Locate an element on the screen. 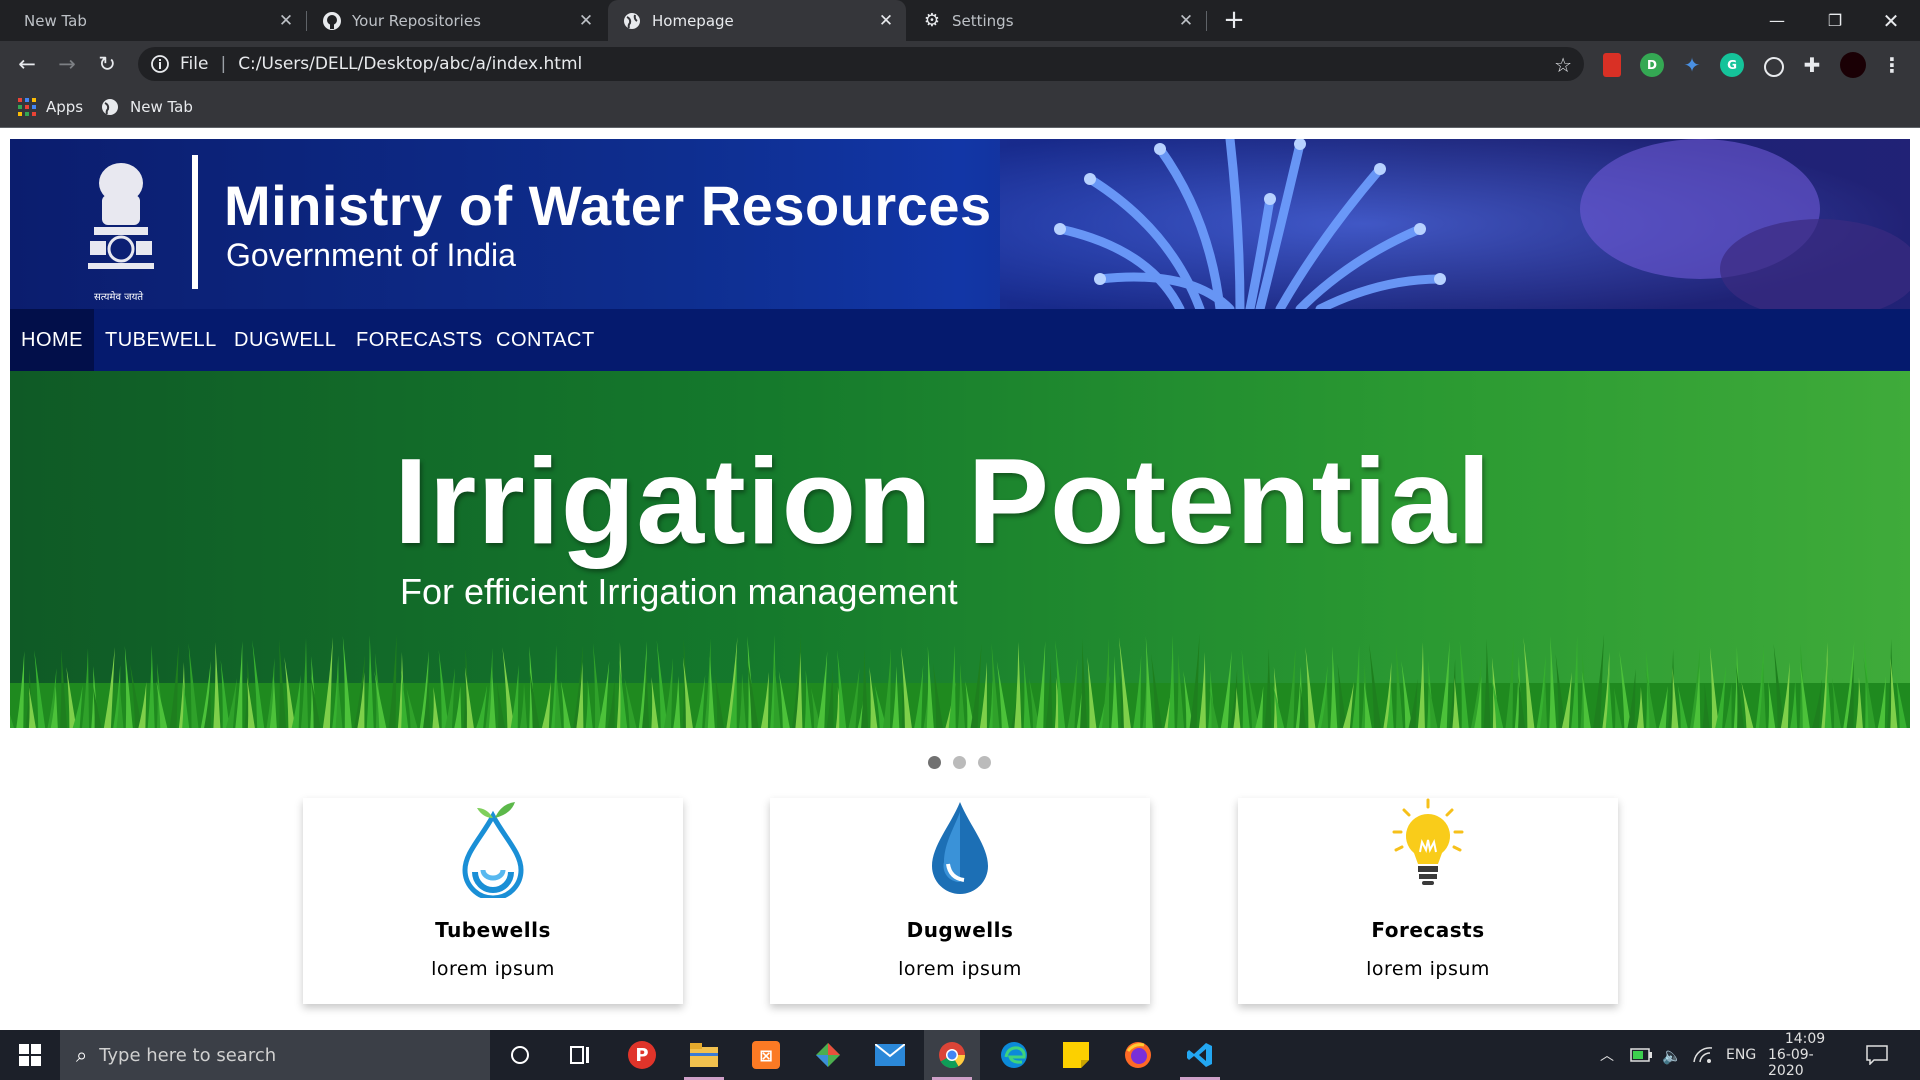 This screenshot has width=1920, height=1080. tab-your-repositories: Your Repositories ✕ is located at coordinates (457, 20).